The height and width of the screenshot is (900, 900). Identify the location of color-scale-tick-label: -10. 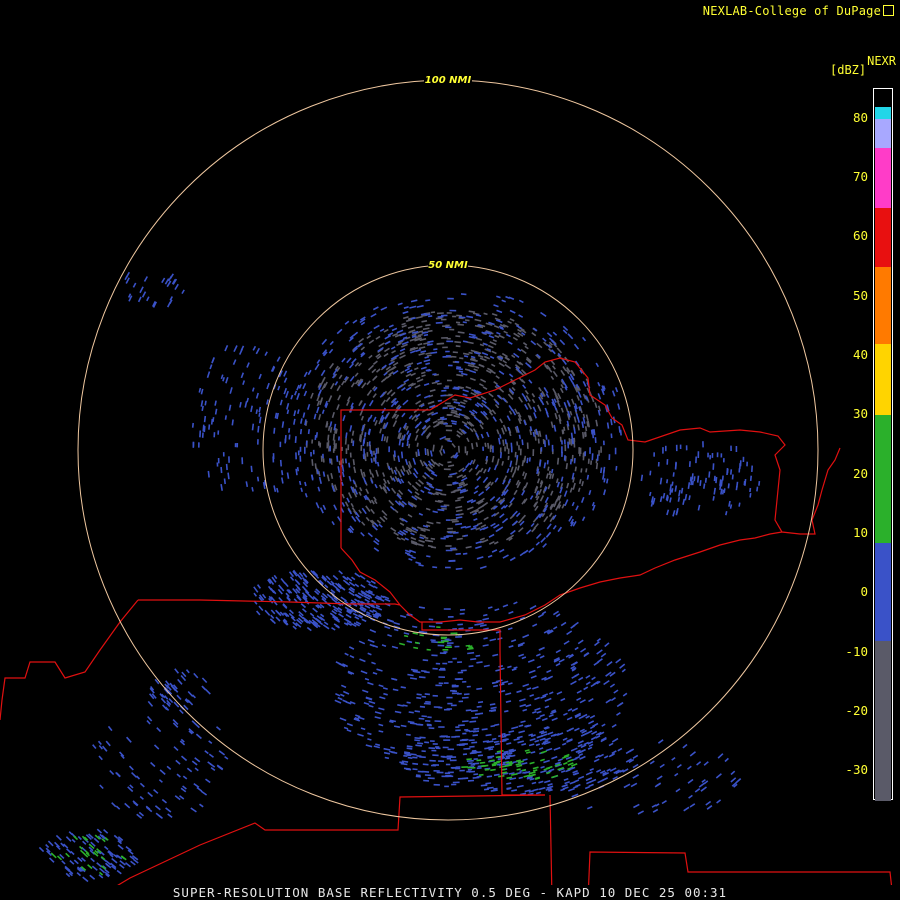
(856, 651).